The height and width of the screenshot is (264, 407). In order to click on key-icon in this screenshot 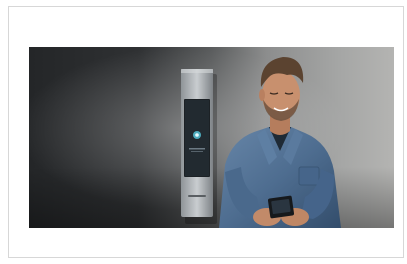, I will do `click(197, 135)`.